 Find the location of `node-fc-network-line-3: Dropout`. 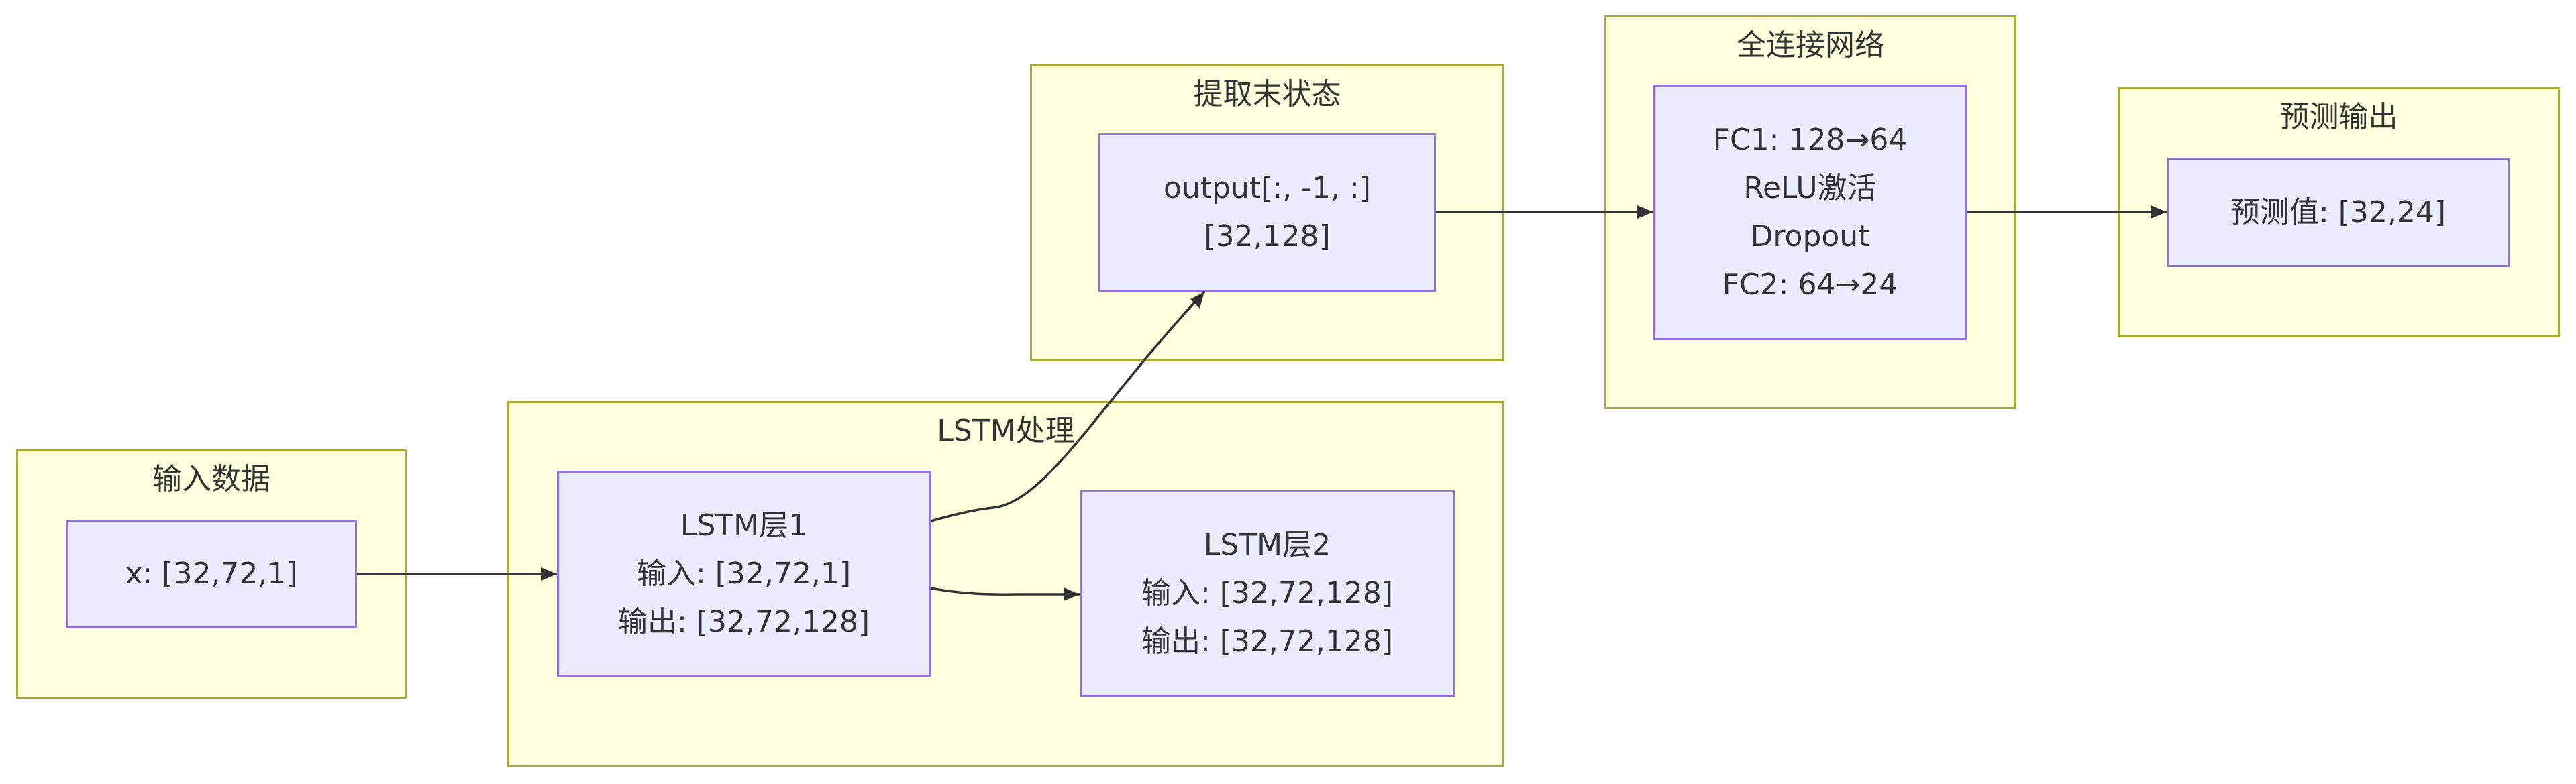

node-fc-network-line-3: Dropout is located at coordinates (1810, 236).